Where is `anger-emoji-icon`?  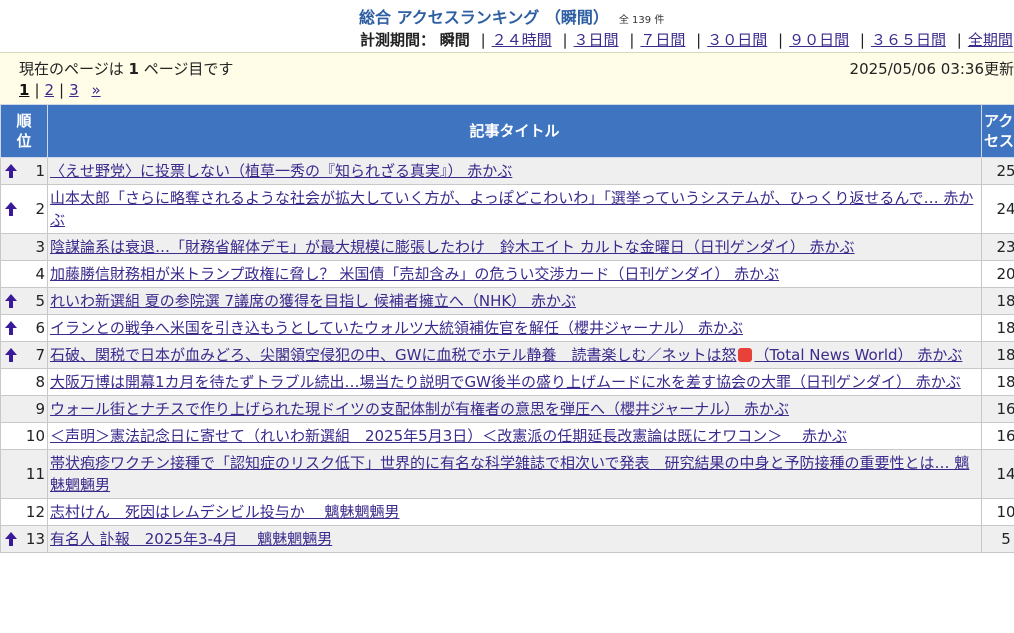
anger-emoji-icon is located at coordinates (745, 355).